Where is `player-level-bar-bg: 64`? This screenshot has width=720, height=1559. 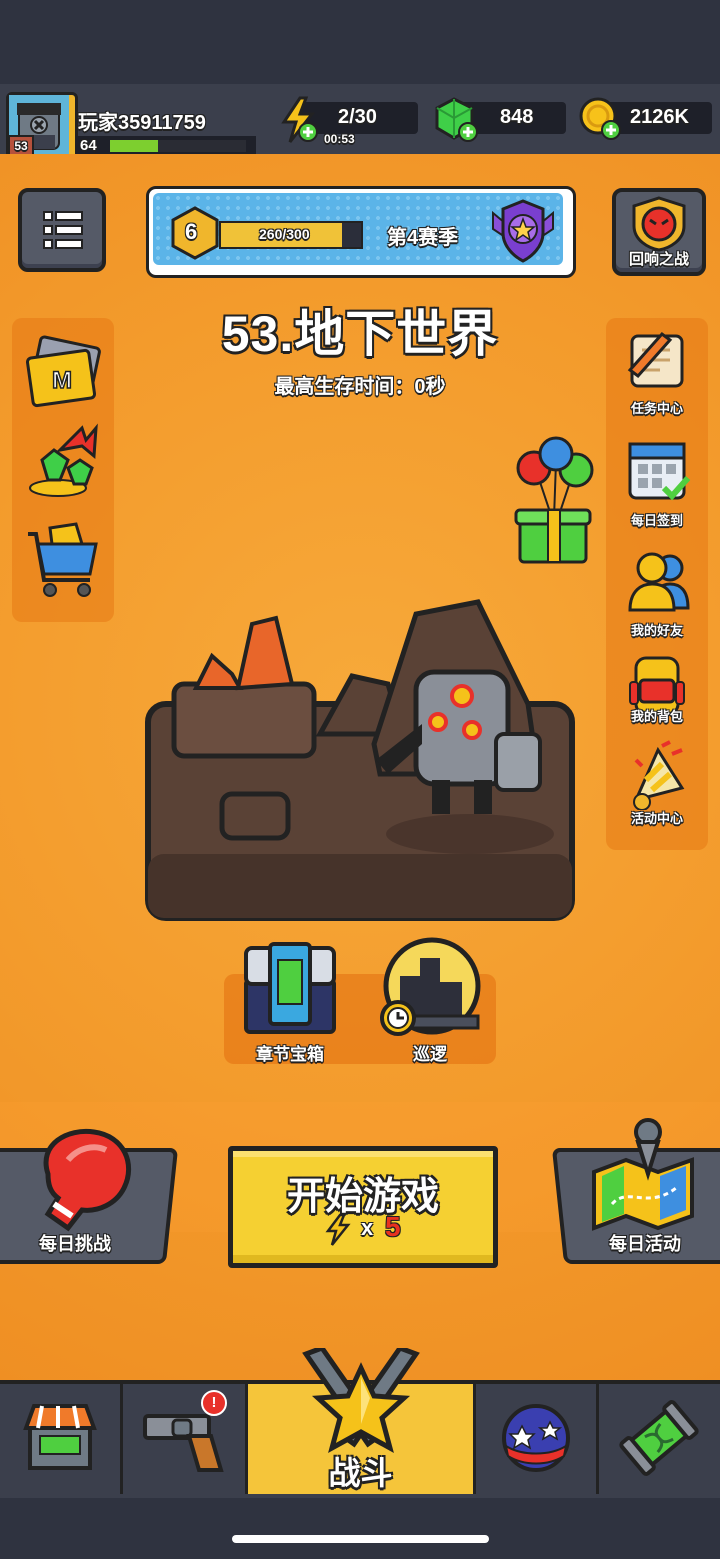
player-level-bar-bg: 64 is located at coordinates (166, 146).